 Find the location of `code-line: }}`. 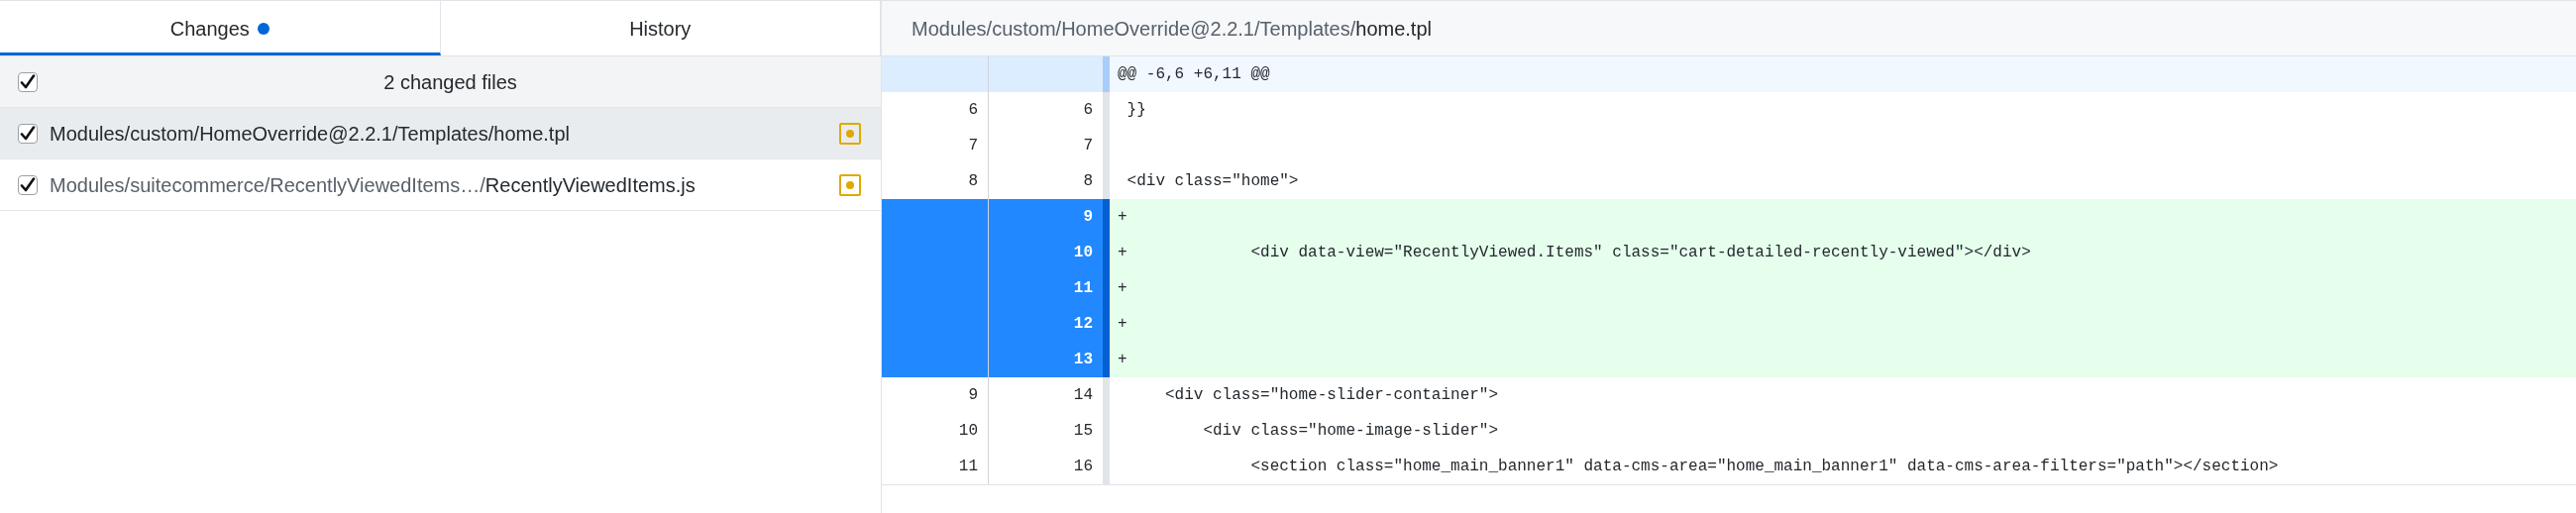

code-line: }} is located at coordinates (1136, 110).